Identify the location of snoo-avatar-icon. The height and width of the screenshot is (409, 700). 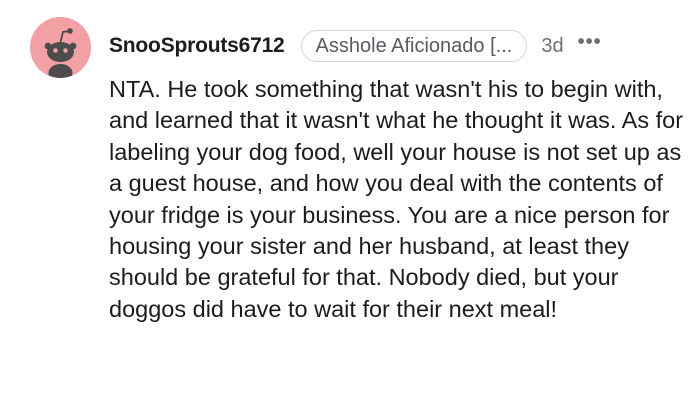
(60, 47).